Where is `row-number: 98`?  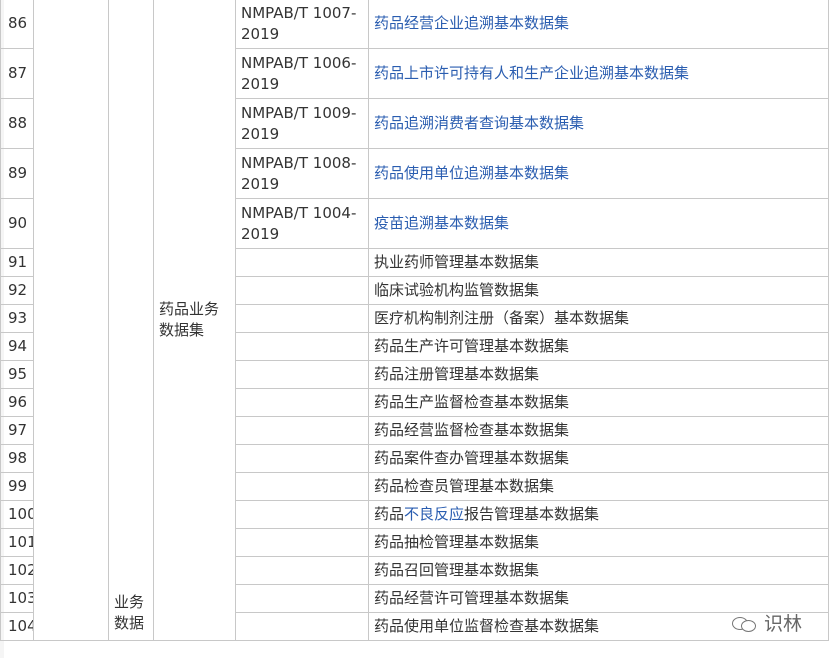 row-number: 98 is located at coordinates (17, 458).